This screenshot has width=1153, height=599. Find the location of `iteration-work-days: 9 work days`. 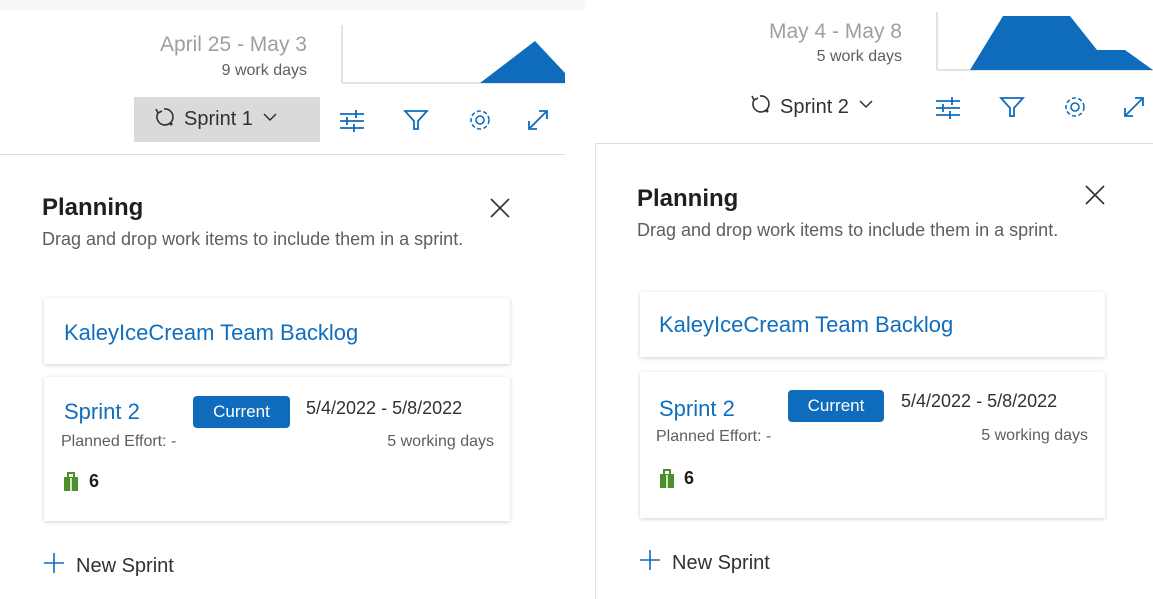

iteration-work-days: 9 work days is located at coordinates (264, 70).